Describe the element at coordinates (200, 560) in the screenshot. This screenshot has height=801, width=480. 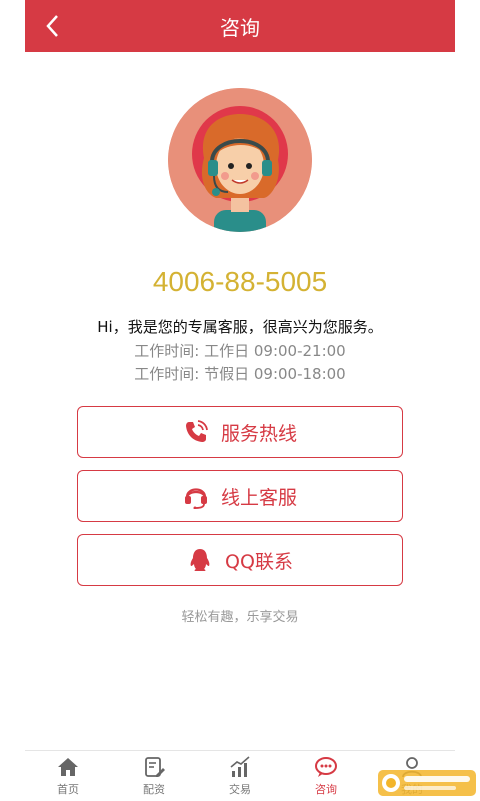
I see `qq-icon` at that location.